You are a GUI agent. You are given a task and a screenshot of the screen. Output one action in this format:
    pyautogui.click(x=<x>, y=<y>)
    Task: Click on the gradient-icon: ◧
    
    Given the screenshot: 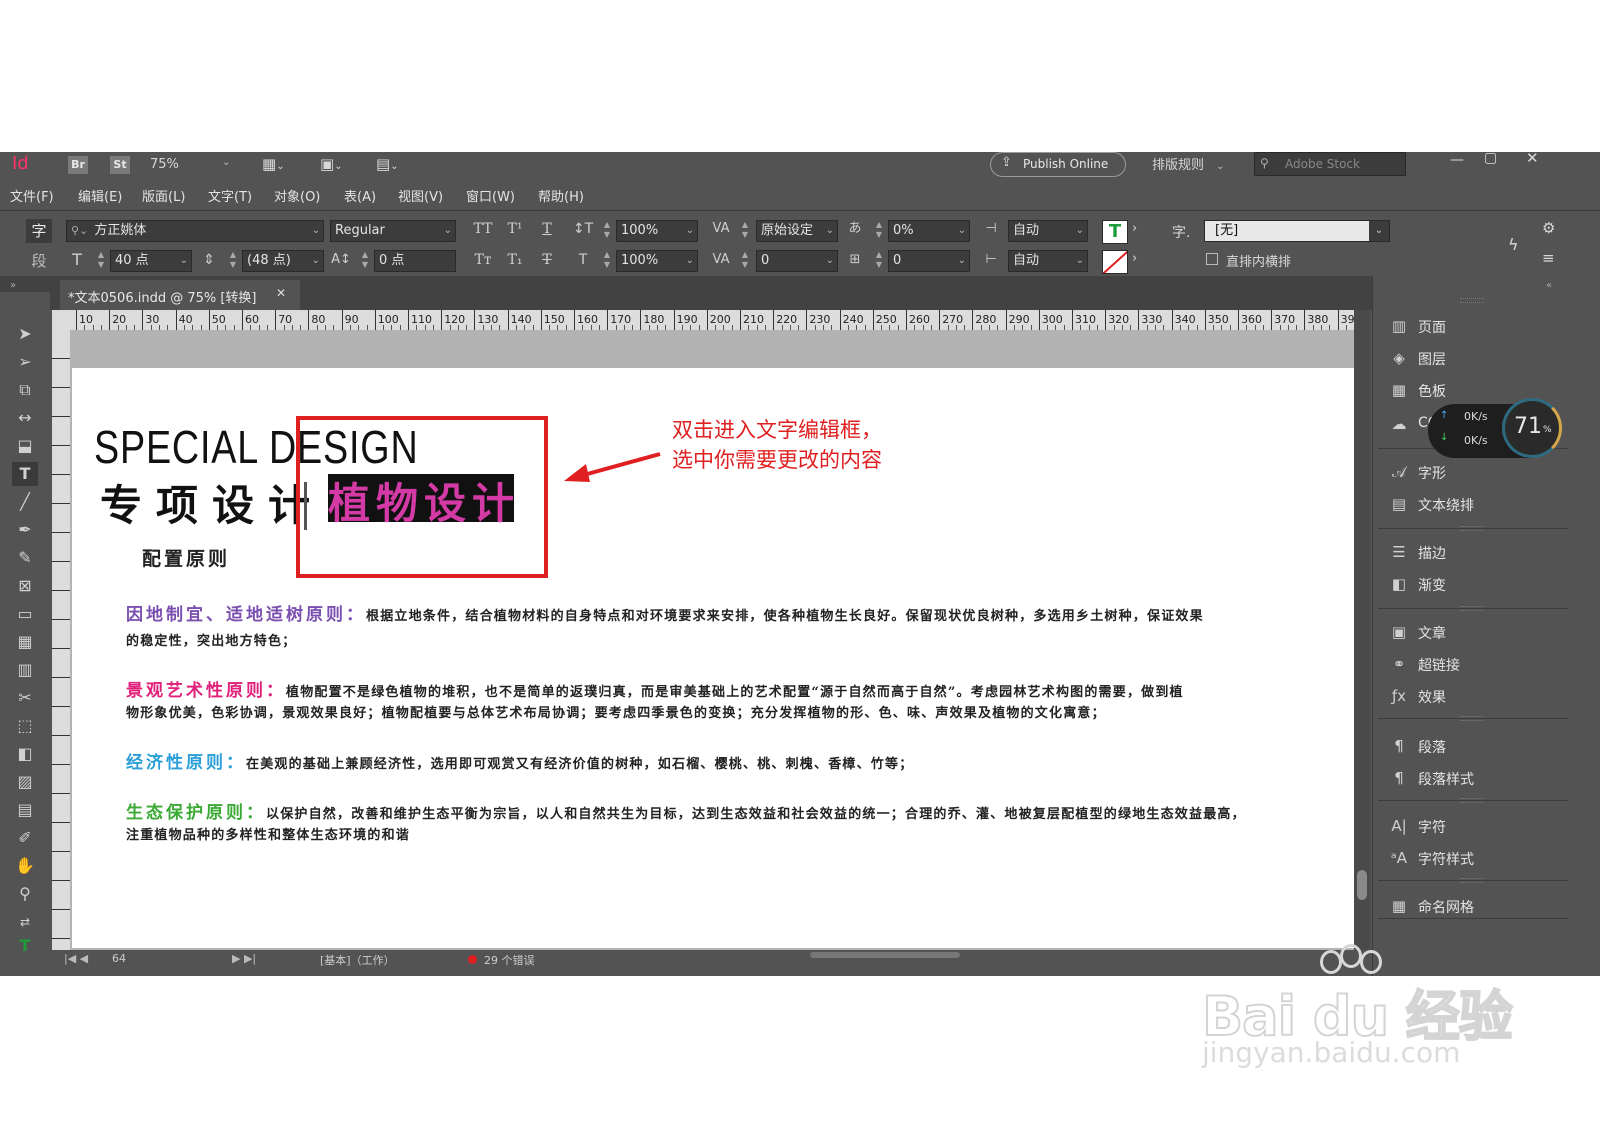 What is the action you would take?
    pyautogui.click(x=1399, y=584)
    